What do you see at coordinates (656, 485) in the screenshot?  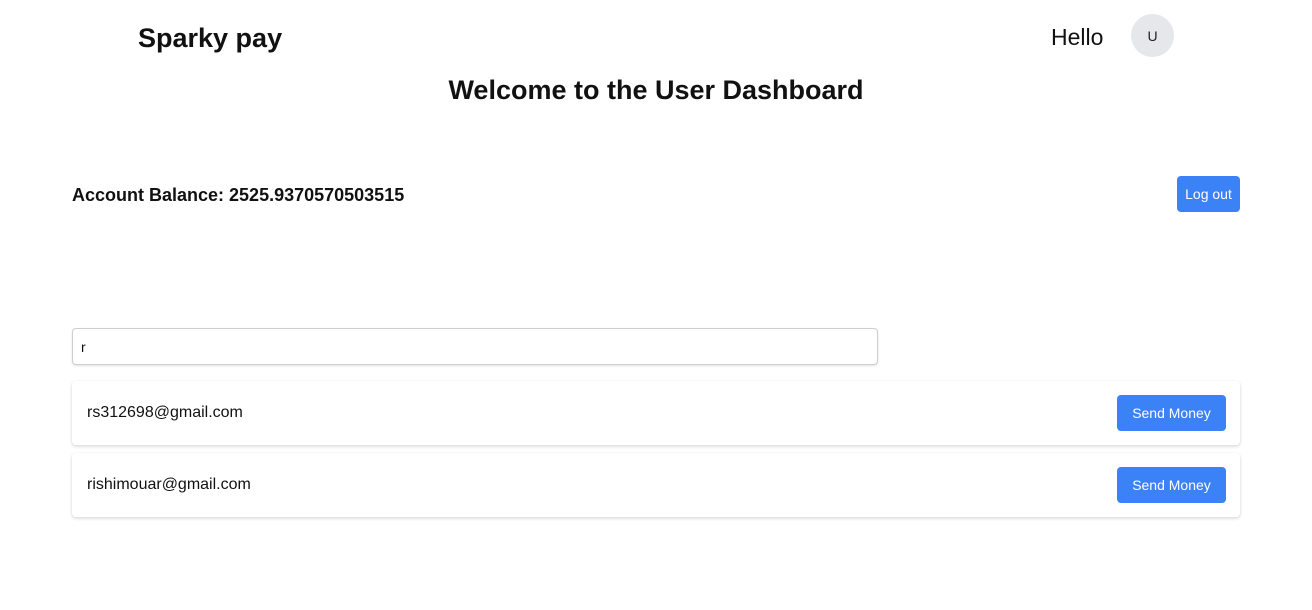 I see `list-item: rishimouar@gmail.com Send Money` at bounding box center [656, 485].